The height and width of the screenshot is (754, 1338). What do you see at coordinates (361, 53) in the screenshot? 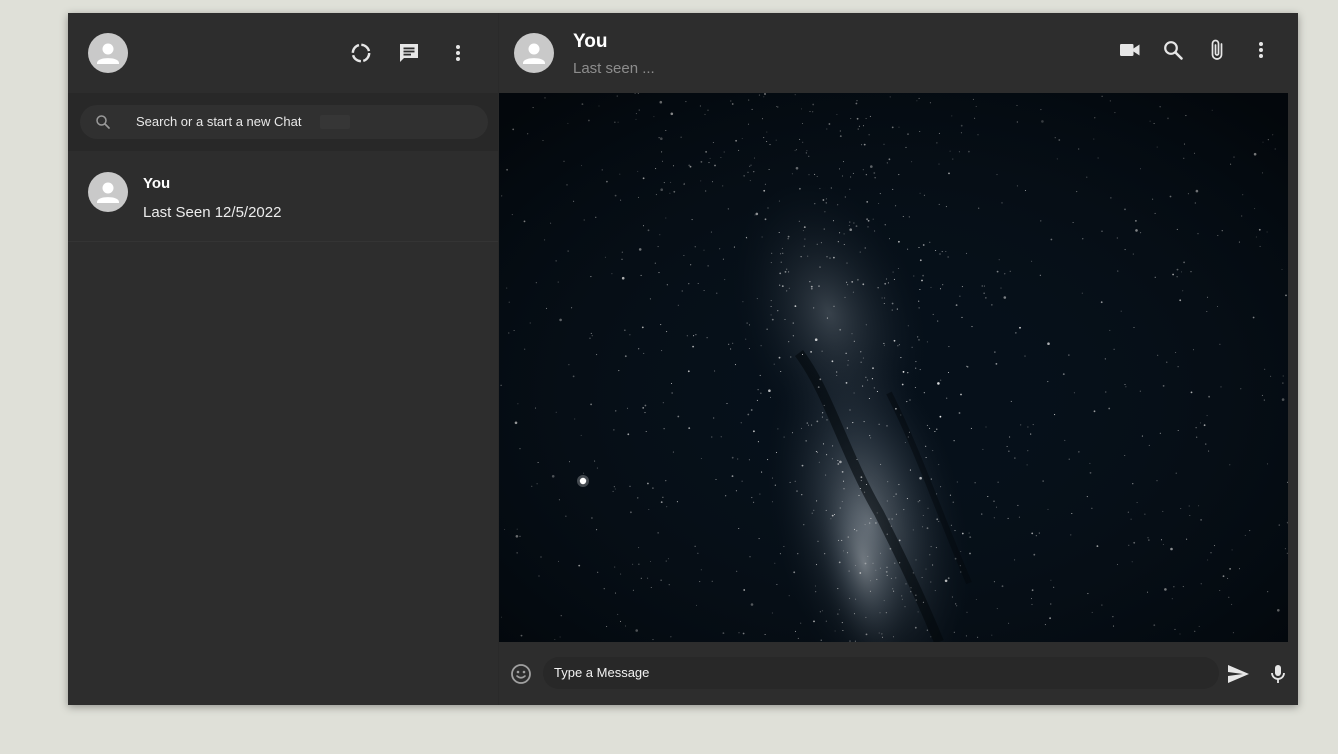
I see `status-icon` at bounding box center [361, 53].